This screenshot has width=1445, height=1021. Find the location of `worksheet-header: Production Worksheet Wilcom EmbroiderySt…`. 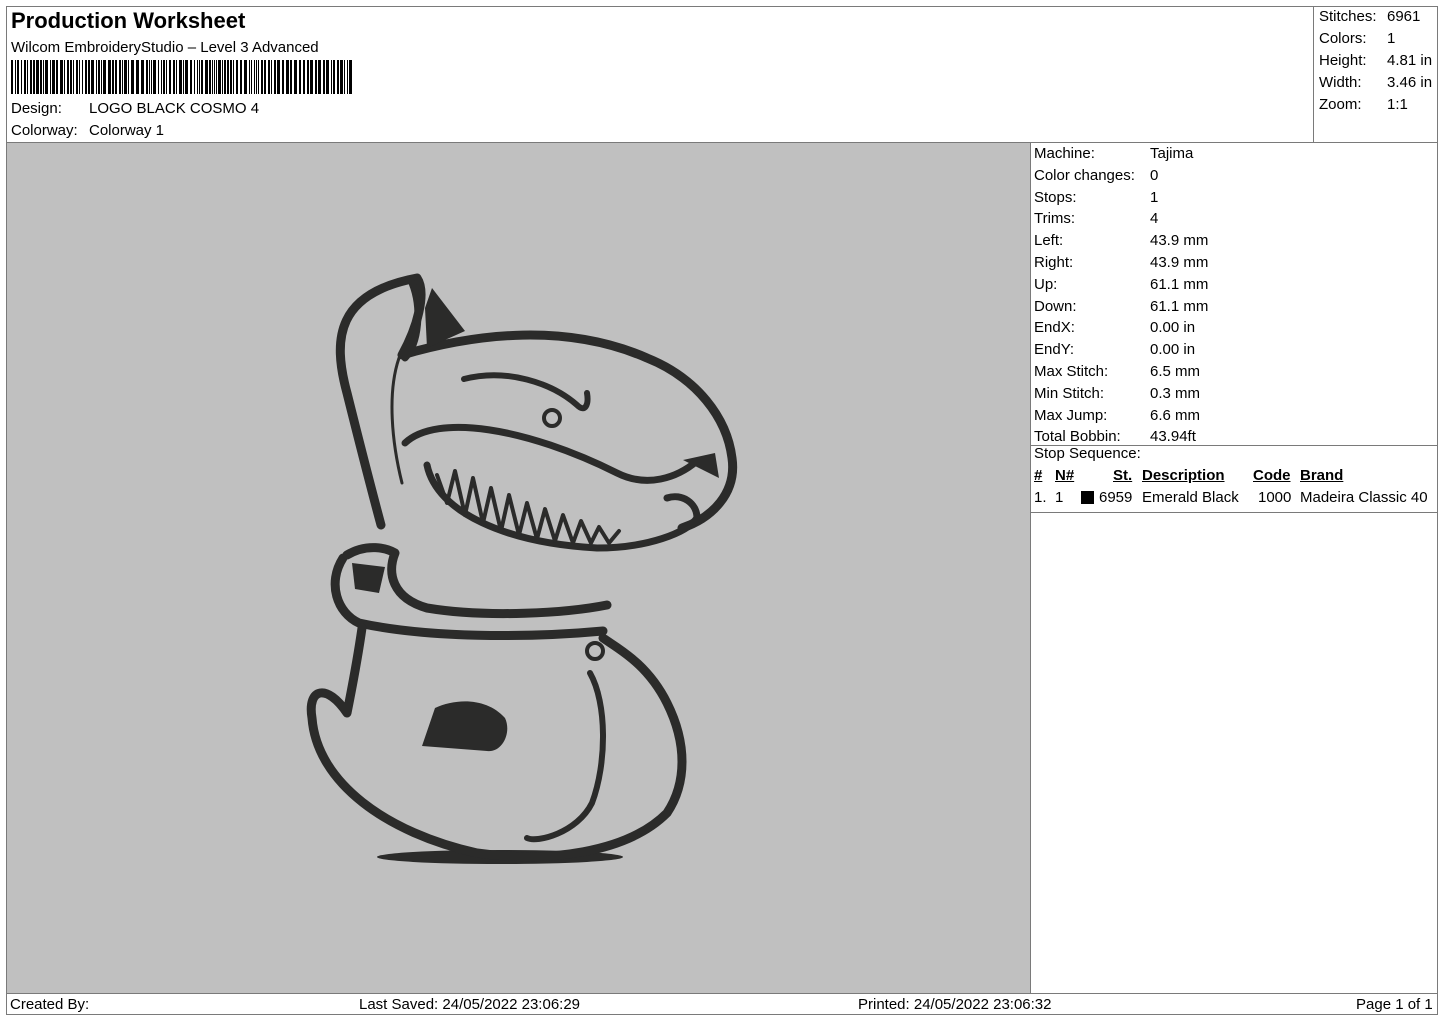

worksheet-header: Production Worksheet Wilcom EmbroiderySt… is located at coordinates (660, 75).